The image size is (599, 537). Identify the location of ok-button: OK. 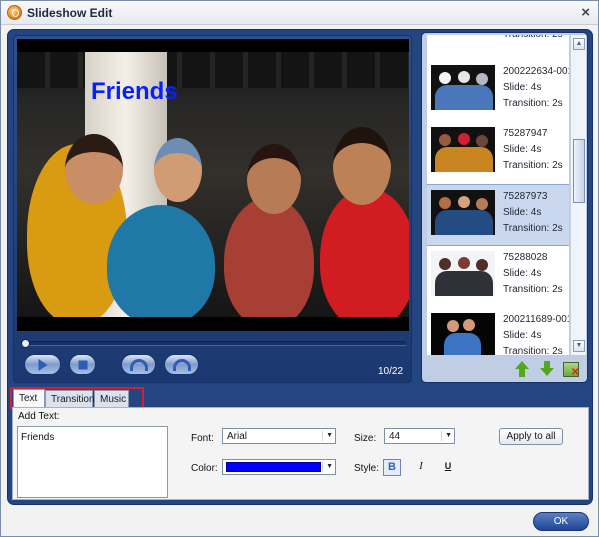
(561, 521).